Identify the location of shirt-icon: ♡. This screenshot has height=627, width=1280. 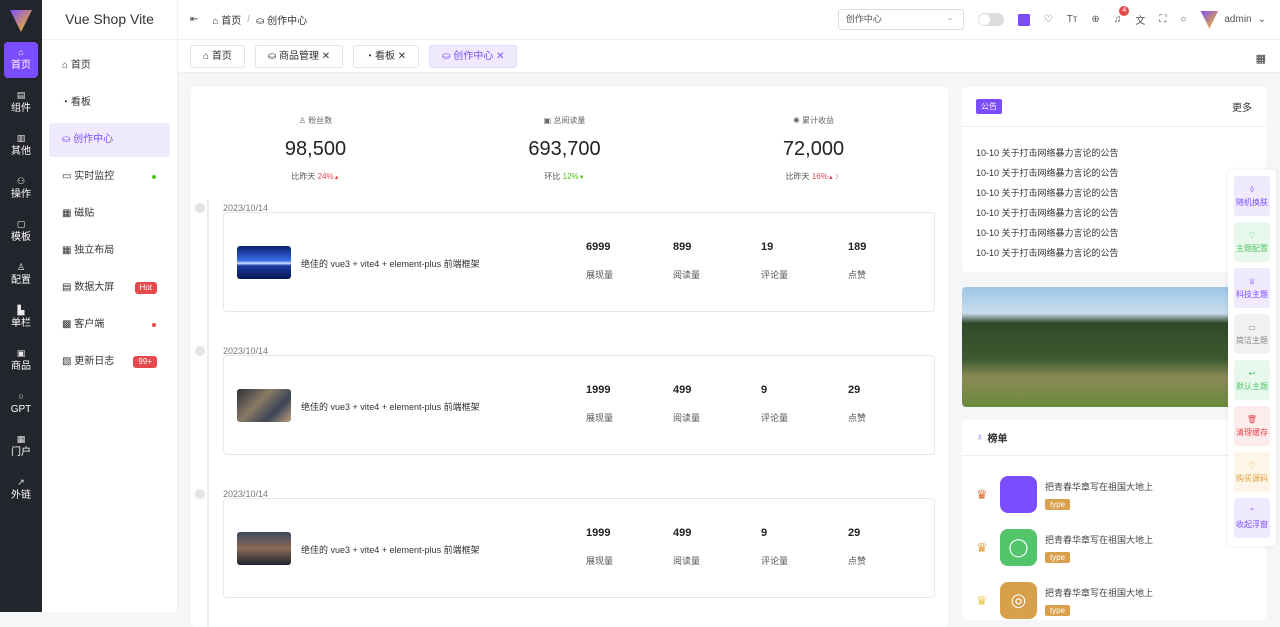
(1048, 19).